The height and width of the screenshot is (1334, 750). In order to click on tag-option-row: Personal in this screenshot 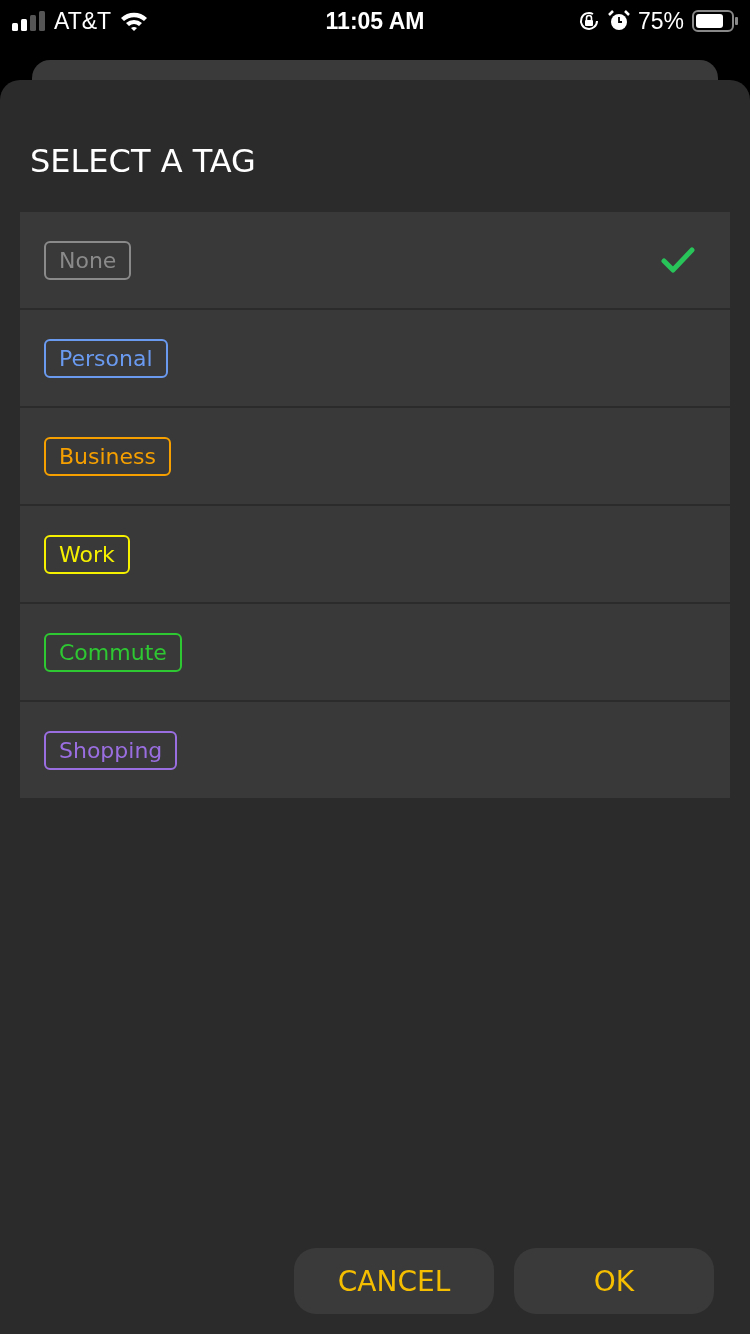, I will do `click(375, 358)`.